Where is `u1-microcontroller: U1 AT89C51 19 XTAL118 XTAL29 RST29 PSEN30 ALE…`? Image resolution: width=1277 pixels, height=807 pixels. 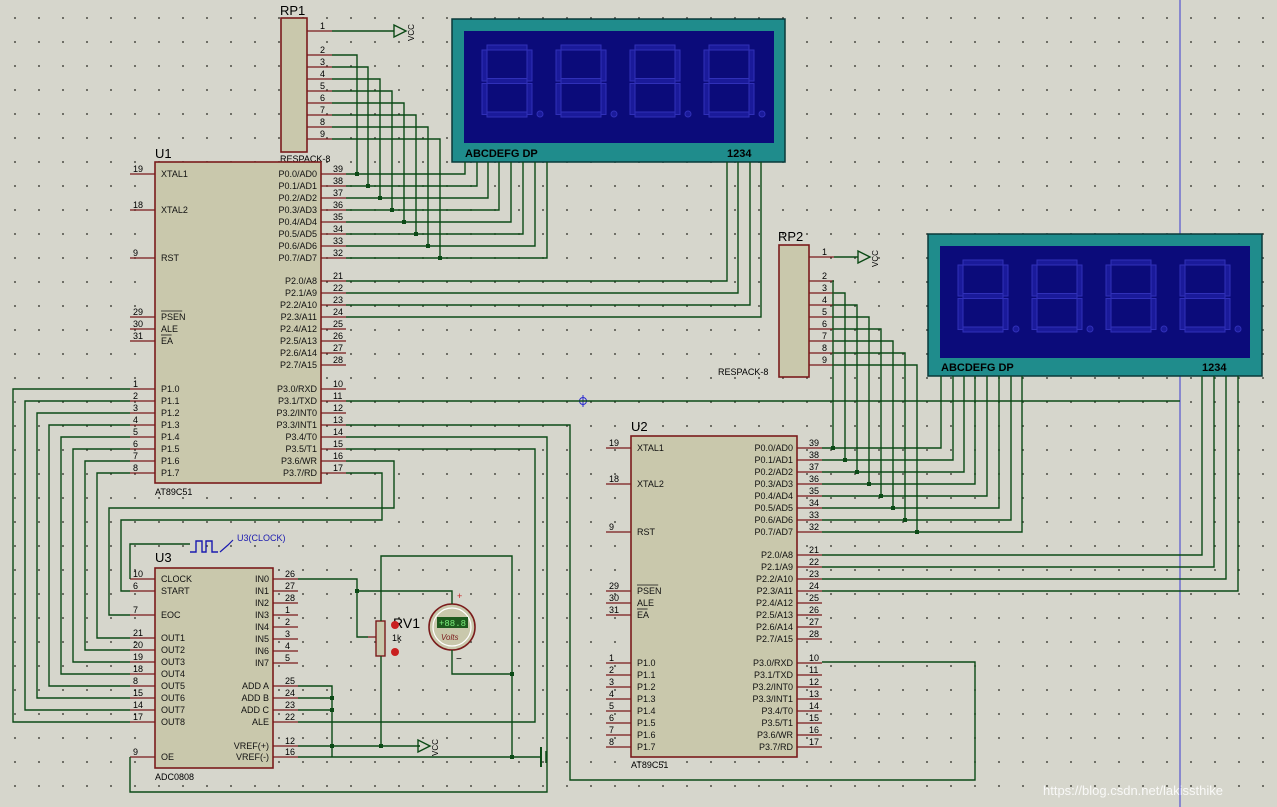 u1-microcontroller: U1 AT89C51 19 XTAL118 XTAL29 RST29 PSEN30 ALE… is located at coordinates (238, 321).